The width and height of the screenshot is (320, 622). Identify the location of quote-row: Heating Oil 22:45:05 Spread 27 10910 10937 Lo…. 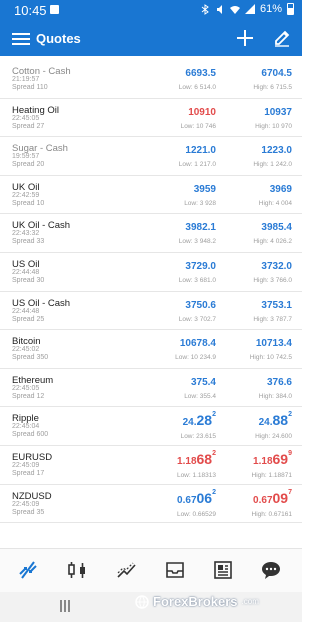
(151, 118).